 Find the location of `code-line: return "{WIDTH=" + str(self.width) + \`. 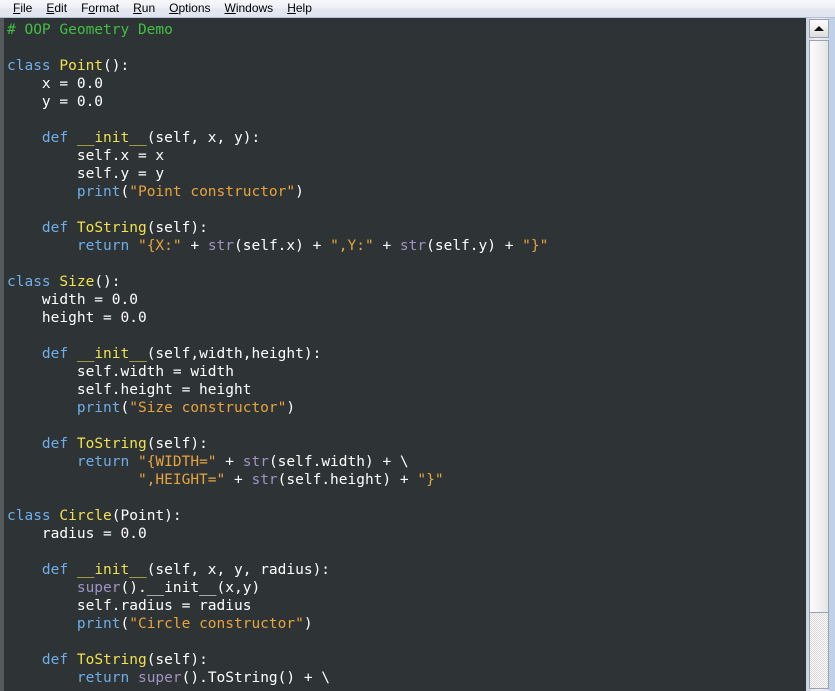

code-line: return "{WIDTH=" + str(self.width) + \ is located at coordinates (406, 462).